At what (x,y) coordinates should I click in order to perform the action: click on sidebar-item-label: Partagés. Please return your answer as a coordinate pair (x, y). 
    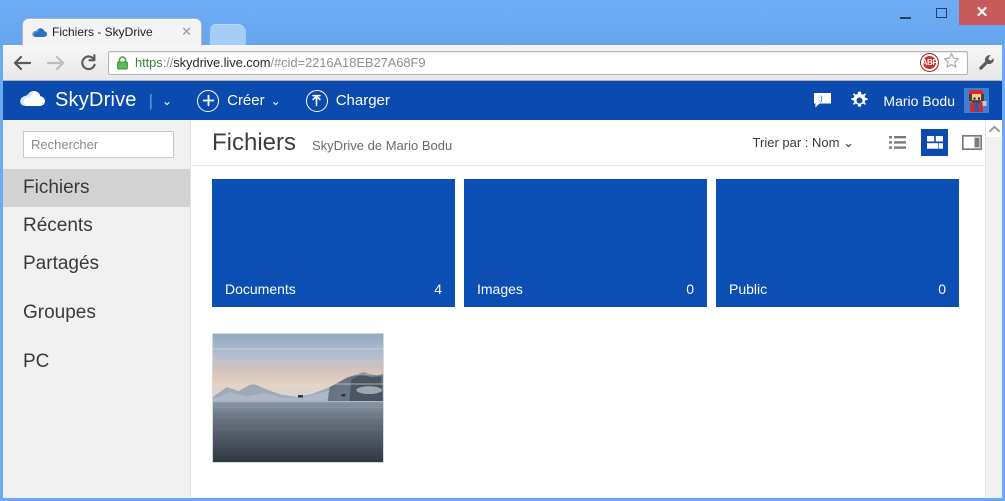
    Looking at the image, I should click on (61, 263).